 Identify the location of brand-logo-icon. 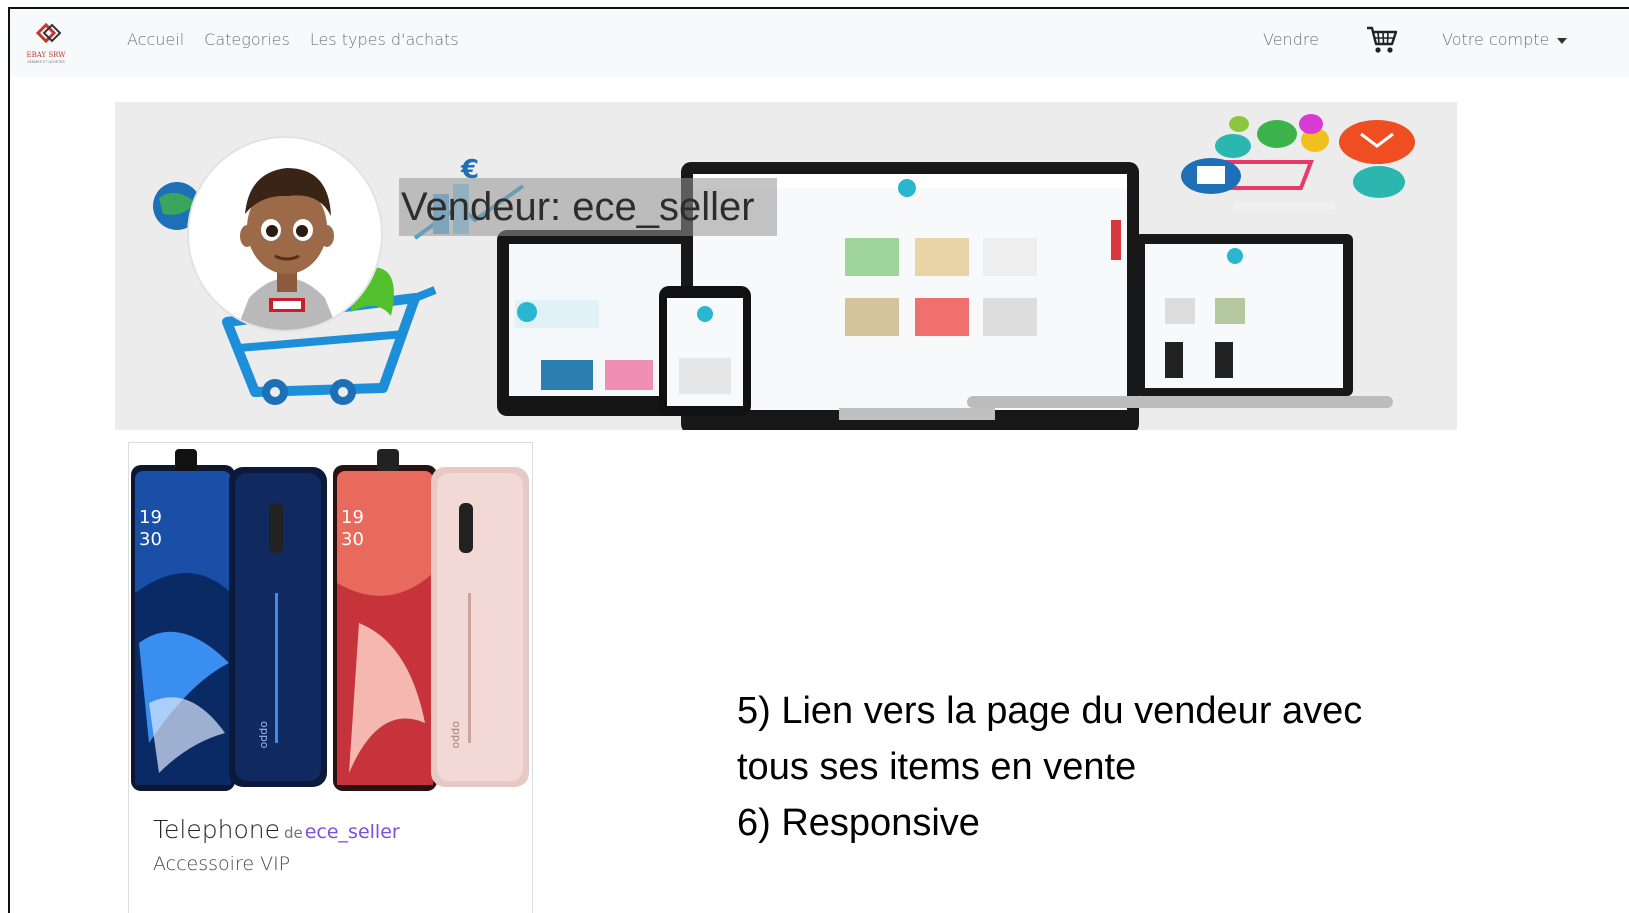
(48, 33).